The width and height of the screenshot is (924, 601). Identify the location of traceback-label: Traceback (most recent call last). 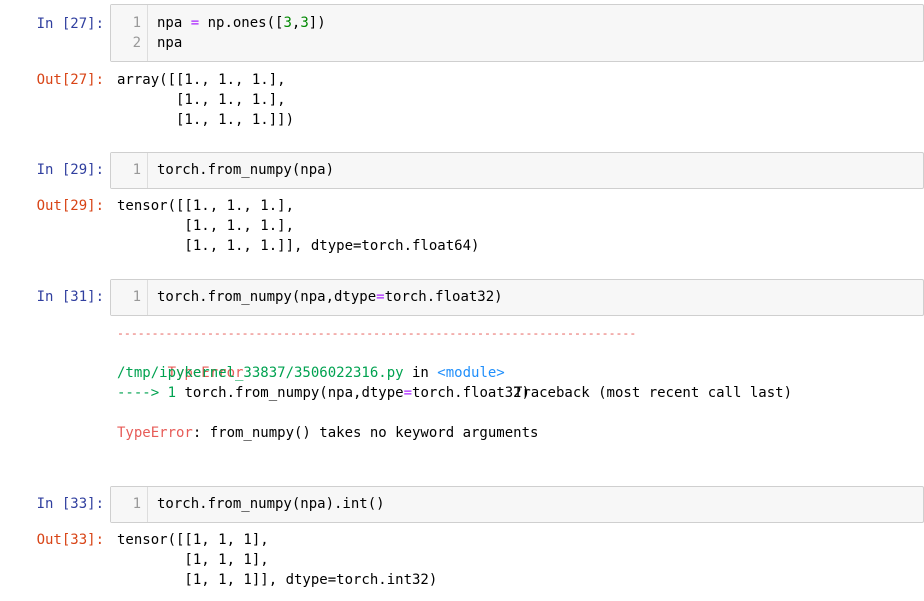
(652, 393).